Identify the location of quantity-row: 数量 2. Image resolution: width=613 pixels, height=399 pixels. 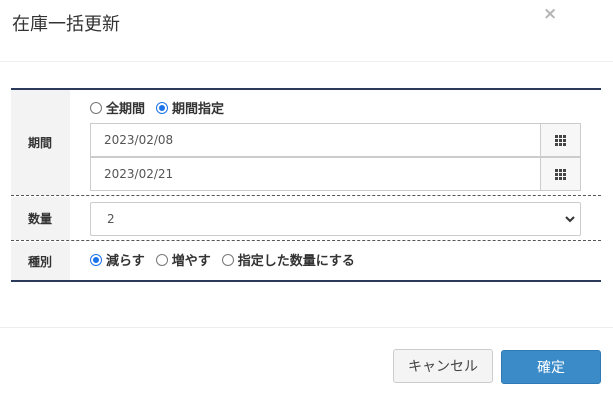
(306, 219).